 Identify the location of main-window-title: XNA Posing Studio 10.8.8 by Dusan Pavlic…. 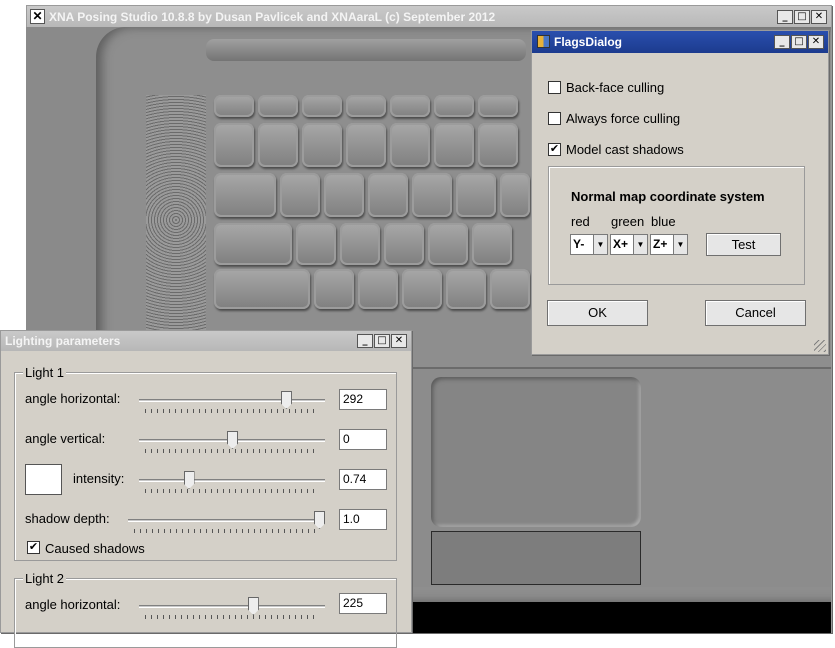
(272, 17).